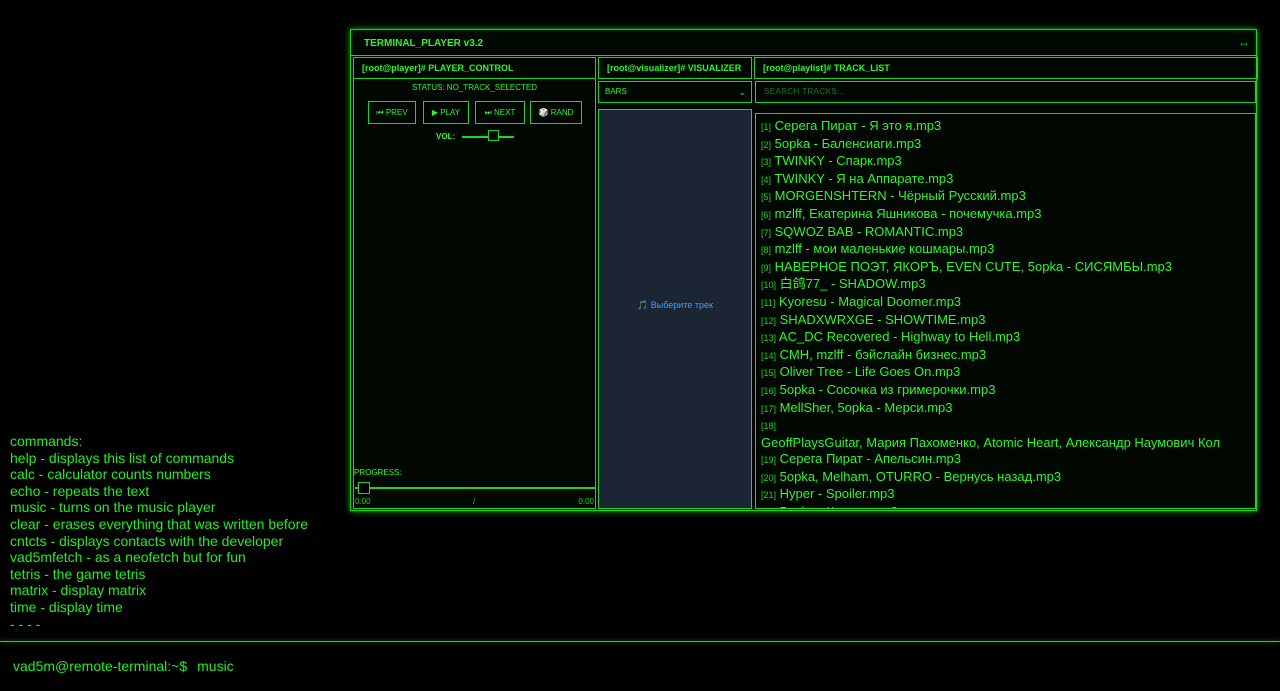 The height and width of the screenshot is (691, 1280). I want to click on status-text: STATUS: NO_TRACK_SELECTED, so click(474, 87).